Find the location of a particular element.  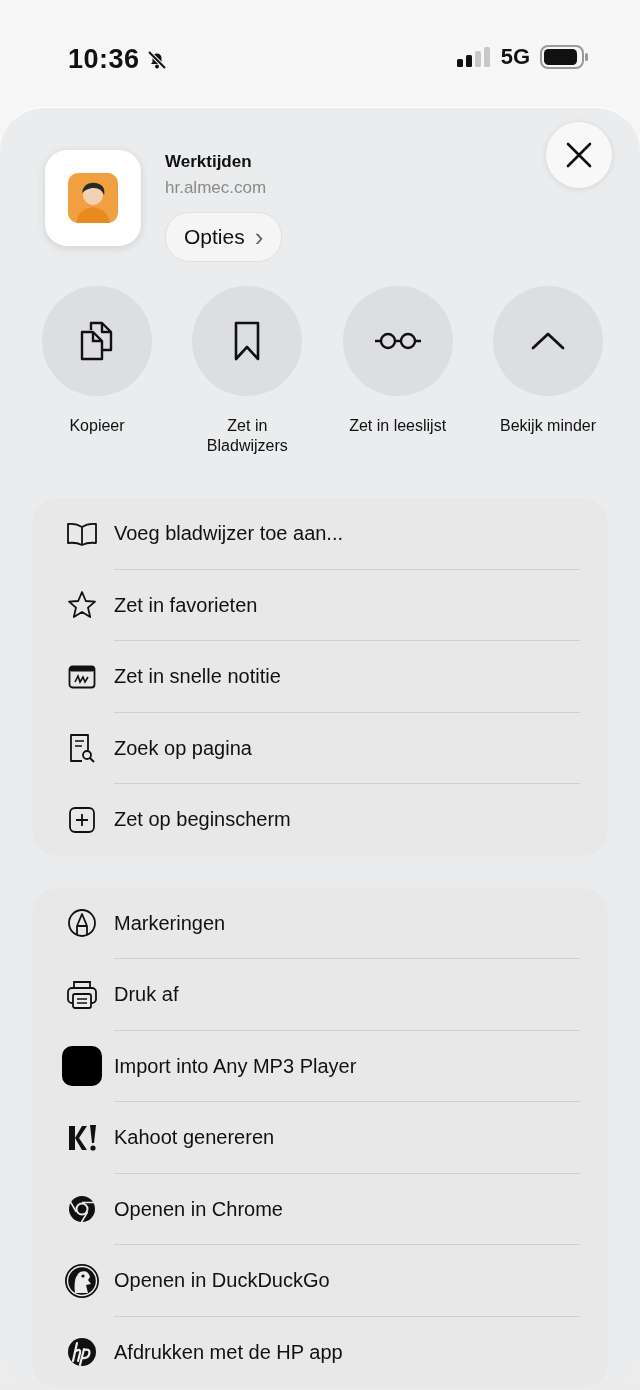

signal-icon is located at coordinates (473, 57).